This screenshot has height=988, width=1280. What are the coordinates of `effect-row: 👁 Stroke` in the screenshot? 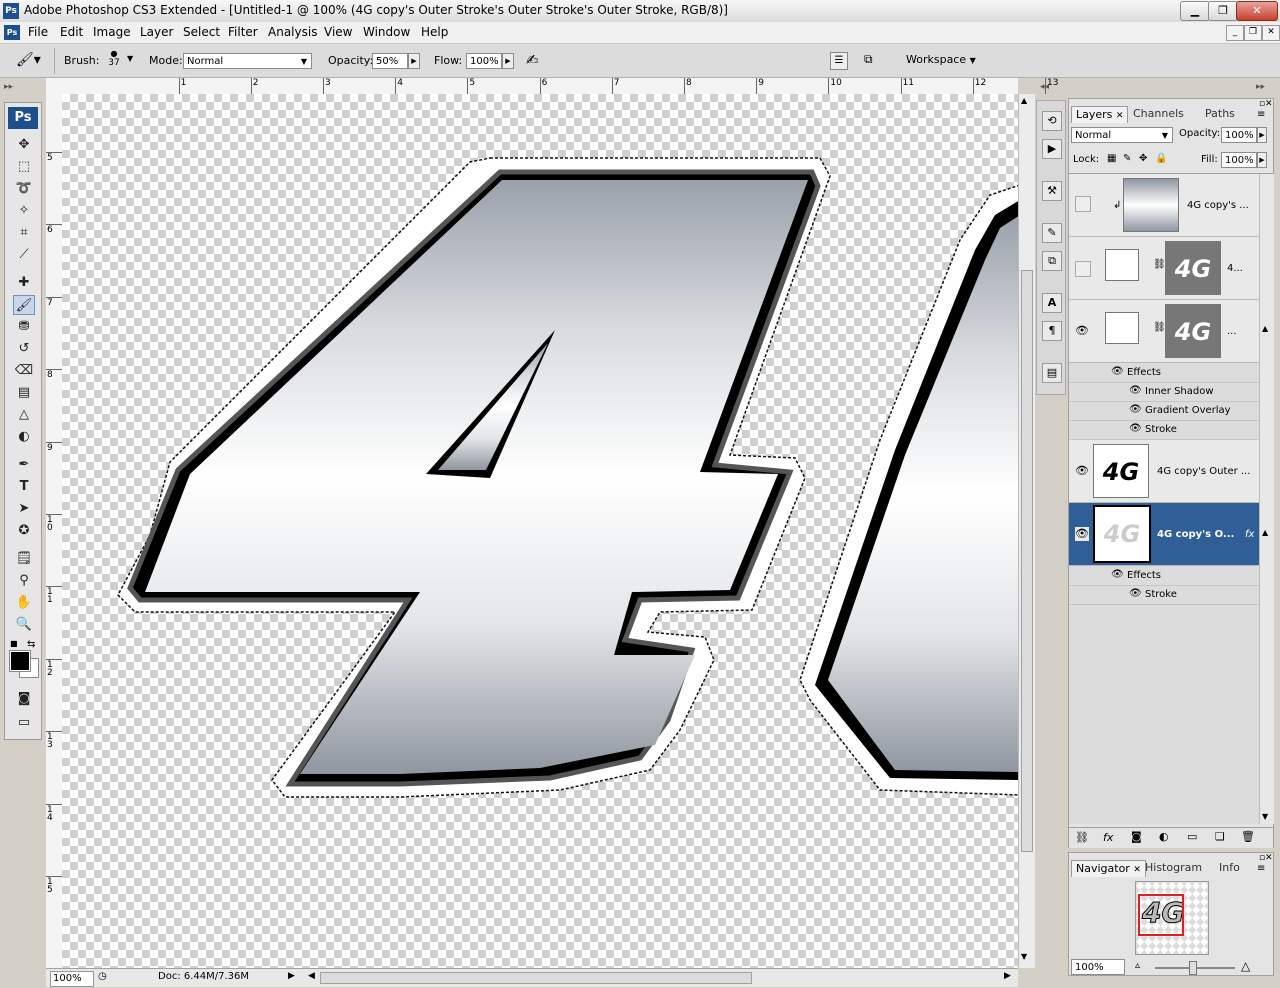 It's located at (1164, 595).